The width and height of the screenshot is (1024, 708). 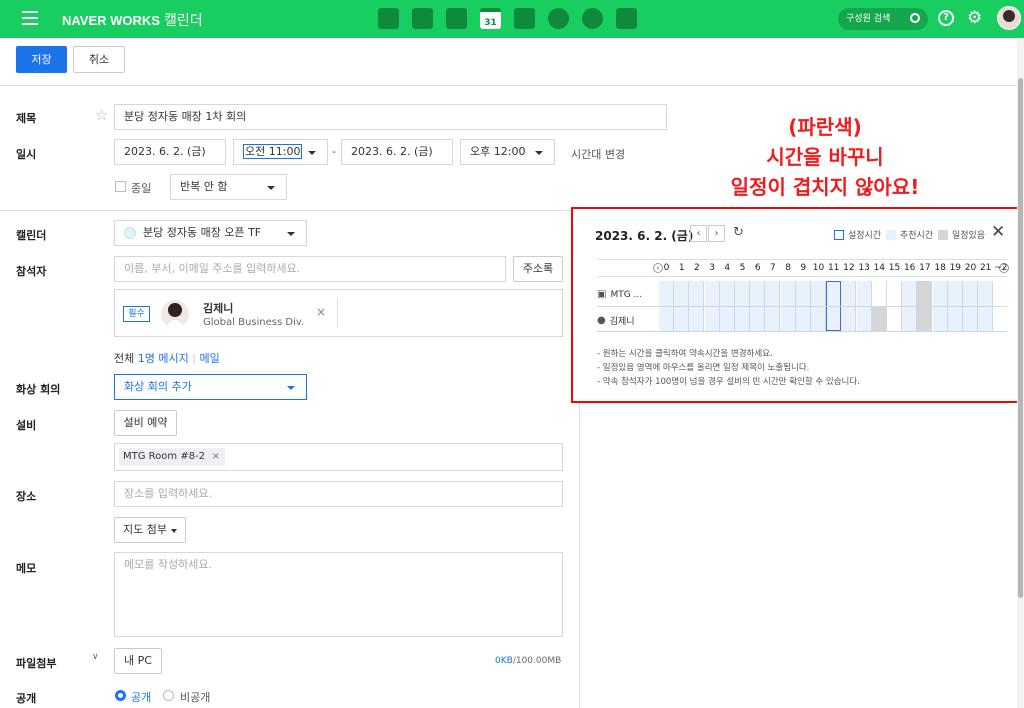 I want to click on address-book-button: 주소록, so click(x=538, y=269).